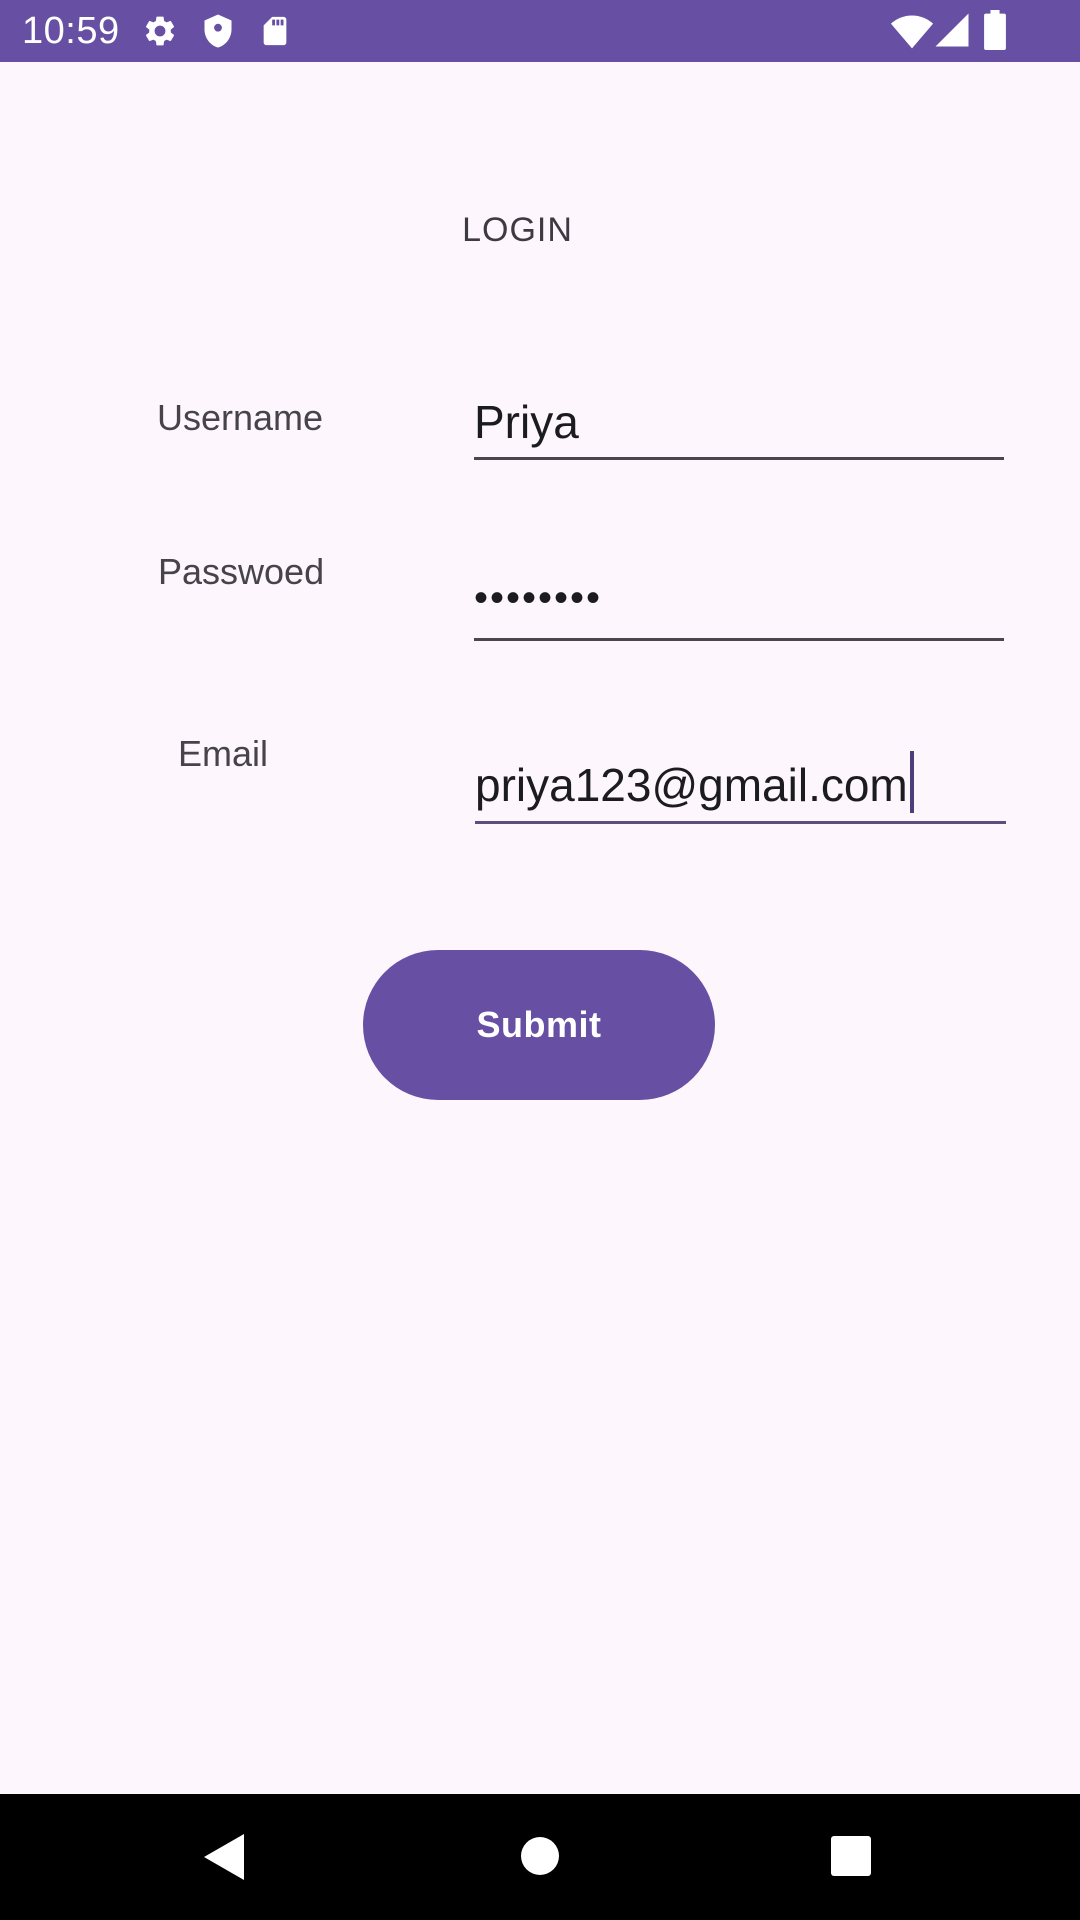 This screenshot has height=1920, width=1080. I want to click on signal-icon, so click(952, 32).